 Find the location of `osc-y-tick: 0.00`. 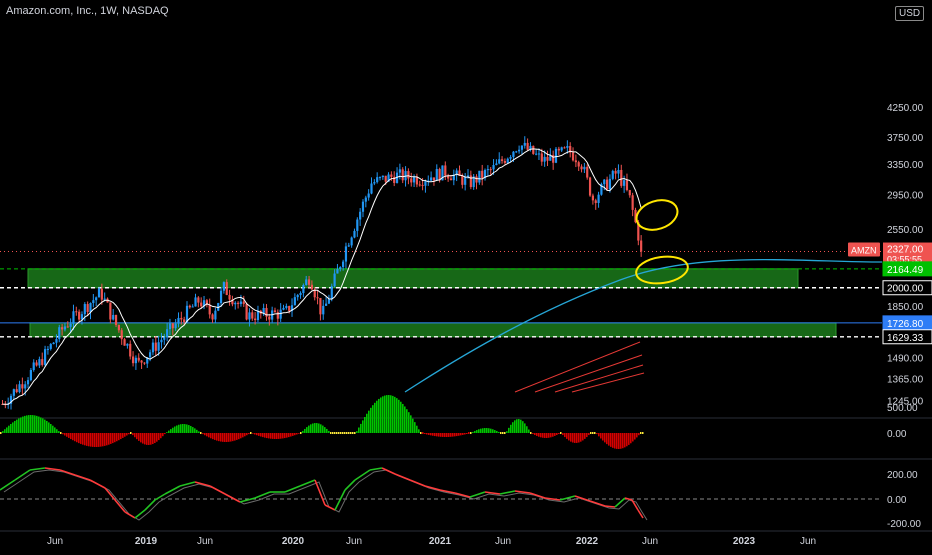

osc-y-tick: 0.00 is located at coordinates (897, 500).